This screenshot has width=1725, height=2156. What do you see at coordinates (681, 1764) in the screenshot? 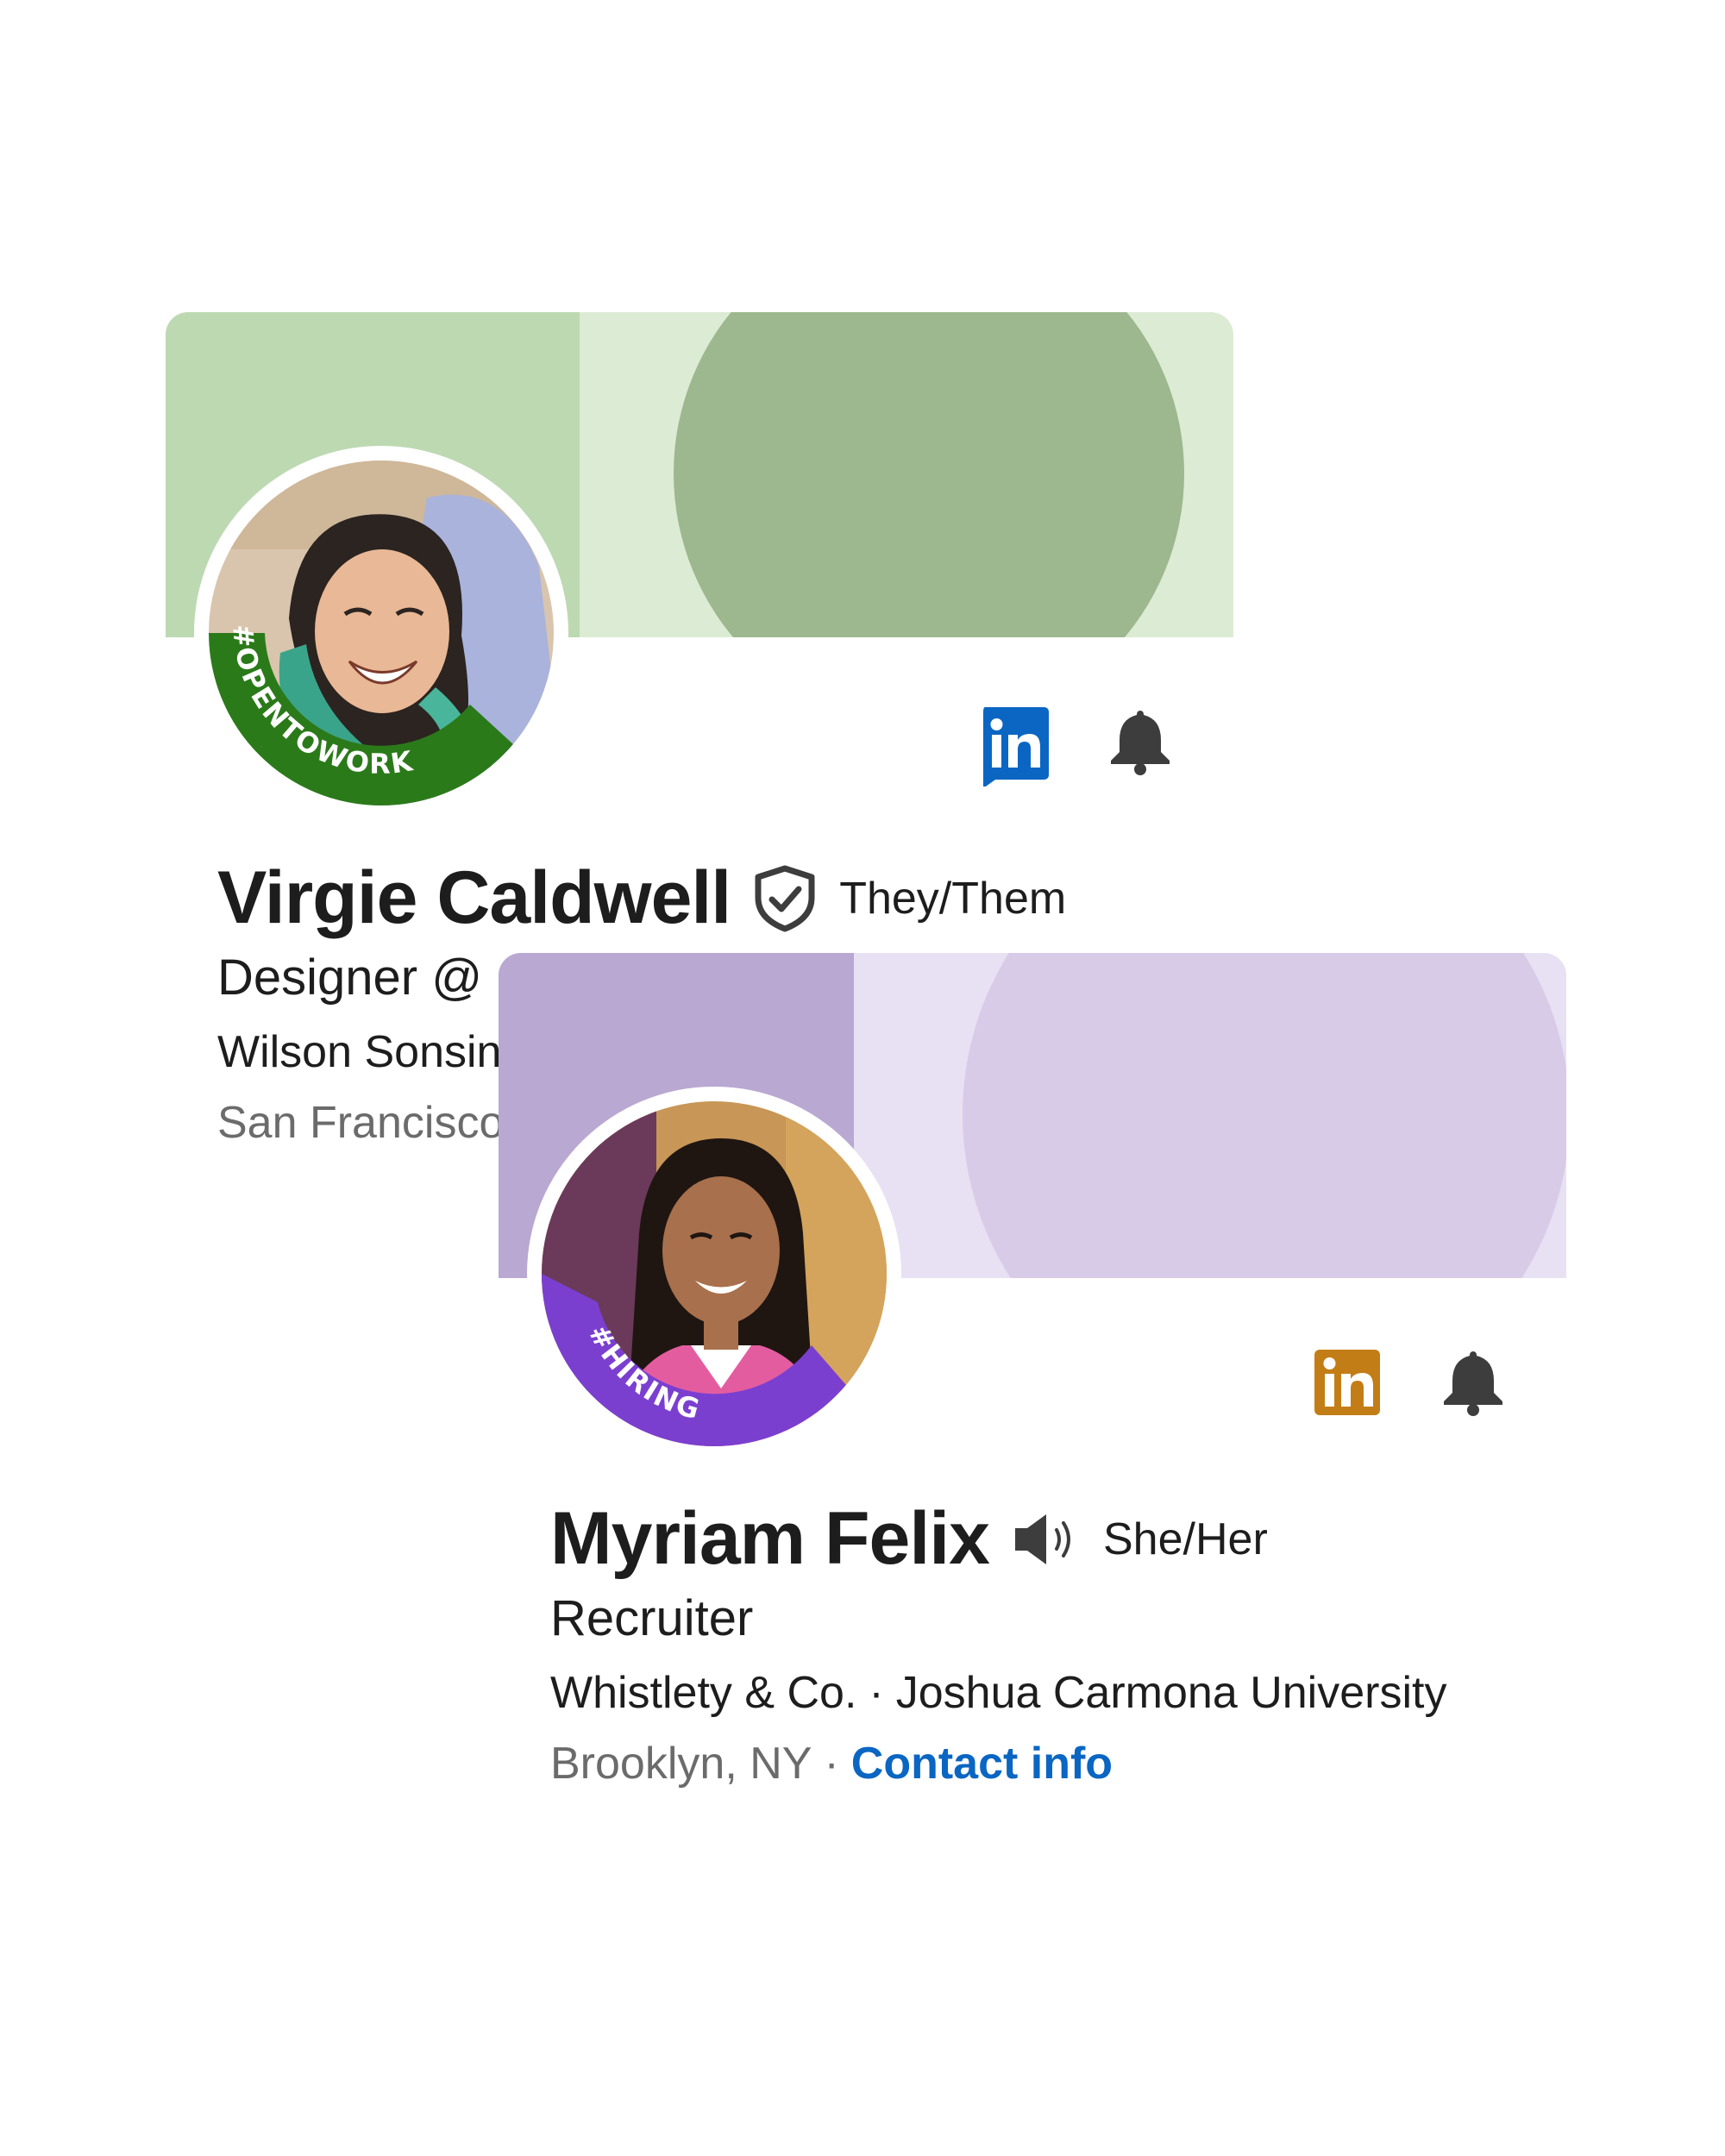
I see `location-text: Brooklyn, NY` at bounding box center [681, 1764].